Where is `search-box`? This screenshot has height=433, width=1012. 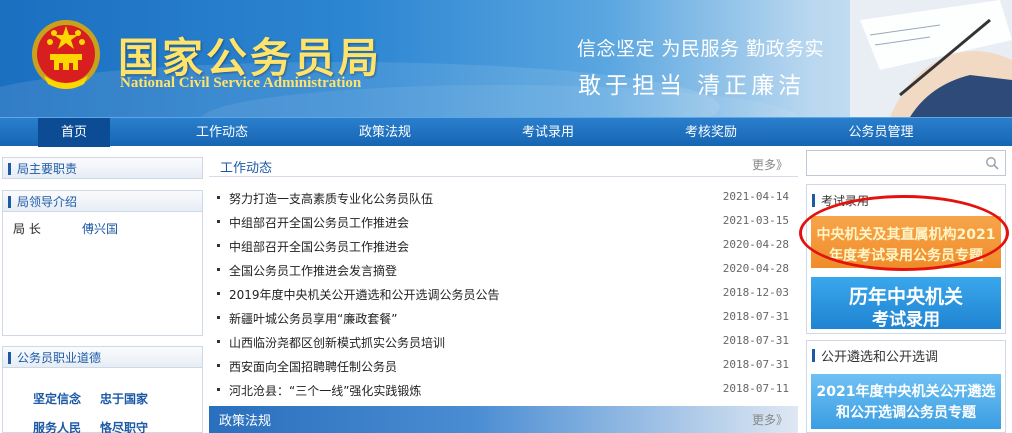
search-box is located at coordinates (906, 163).